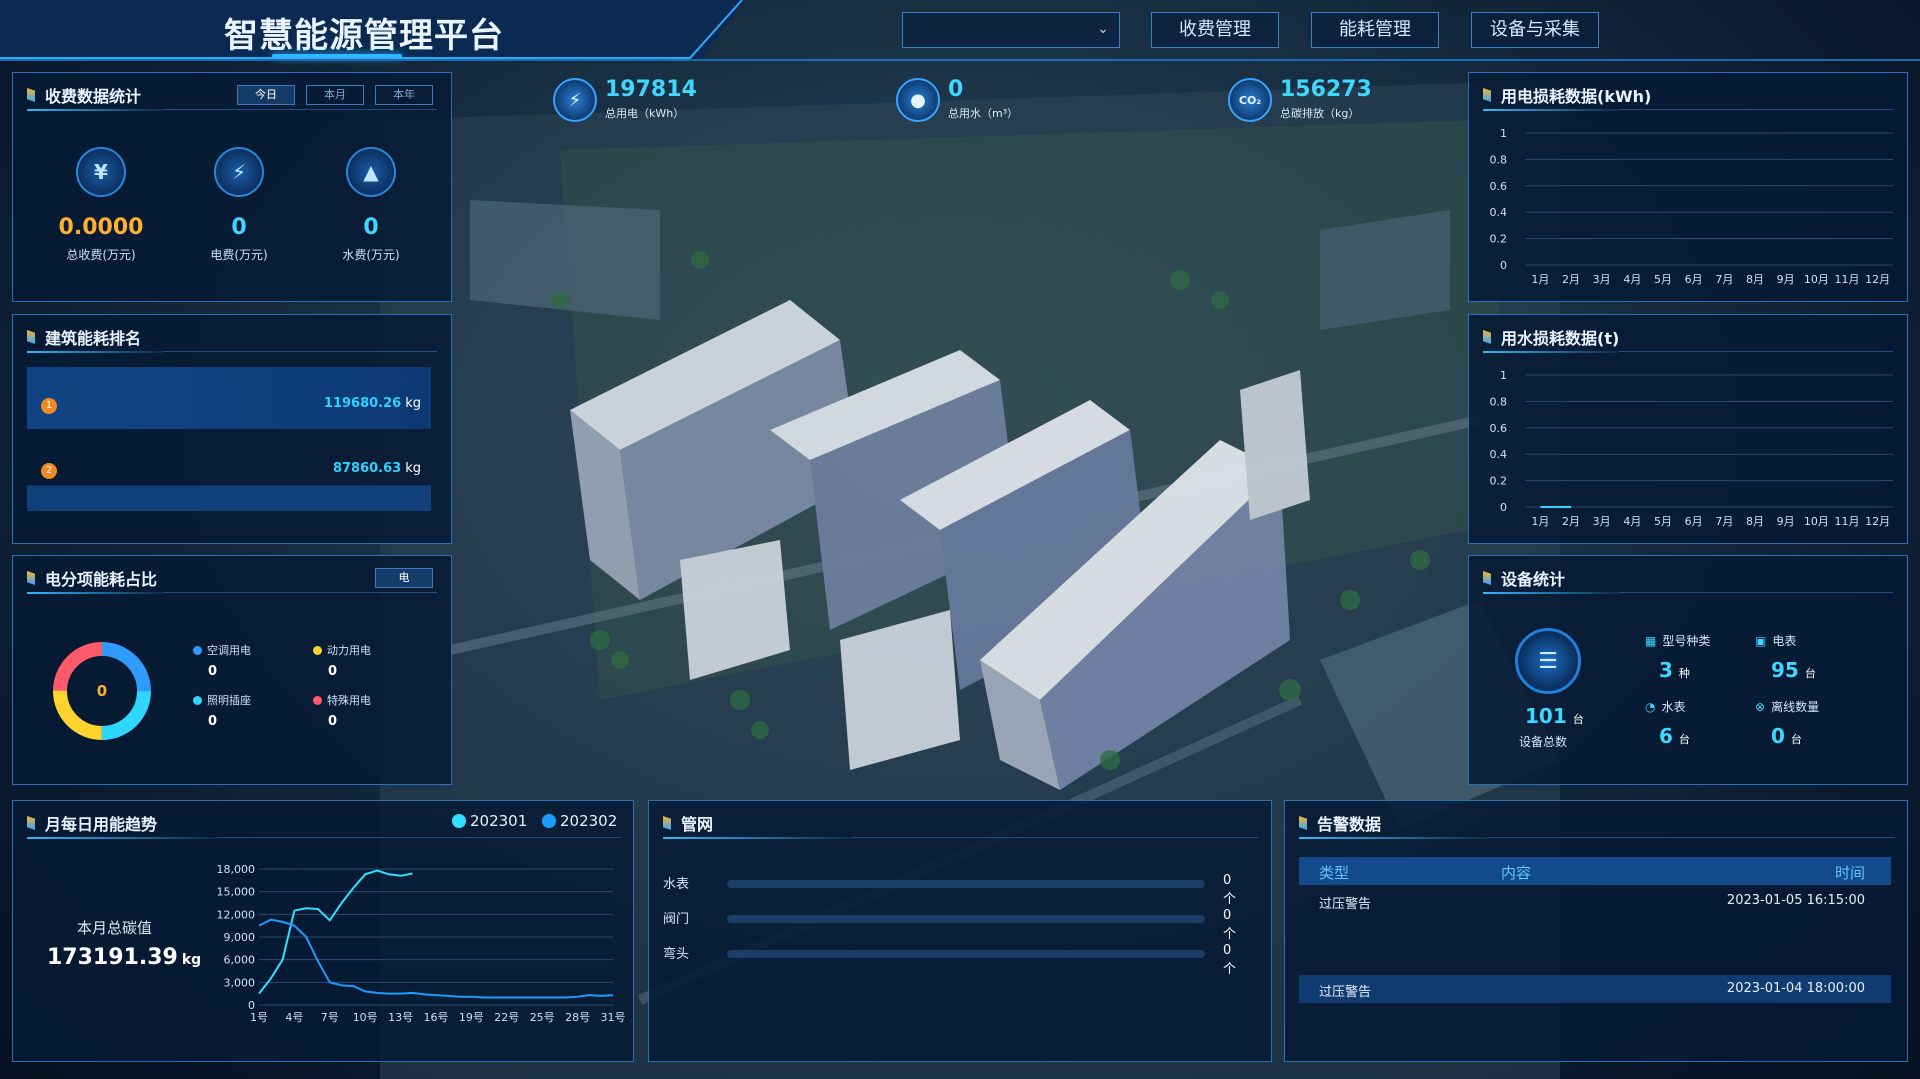  Describe the element at coordinates (1571, 279) in the screenshot. I see `x-tick-label: 2月` at that location.